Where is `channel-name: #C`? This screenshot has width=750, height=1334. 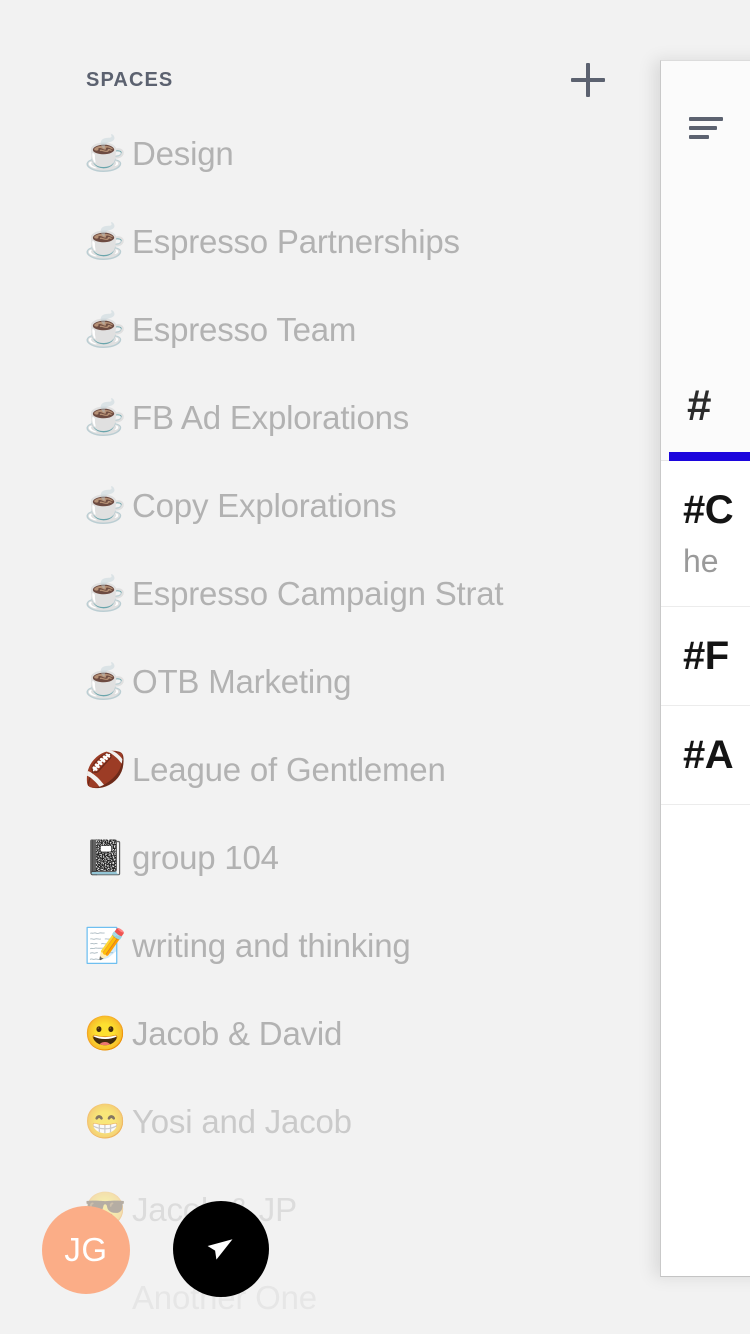
channel-name: #C is located at coordinates (708, 510).